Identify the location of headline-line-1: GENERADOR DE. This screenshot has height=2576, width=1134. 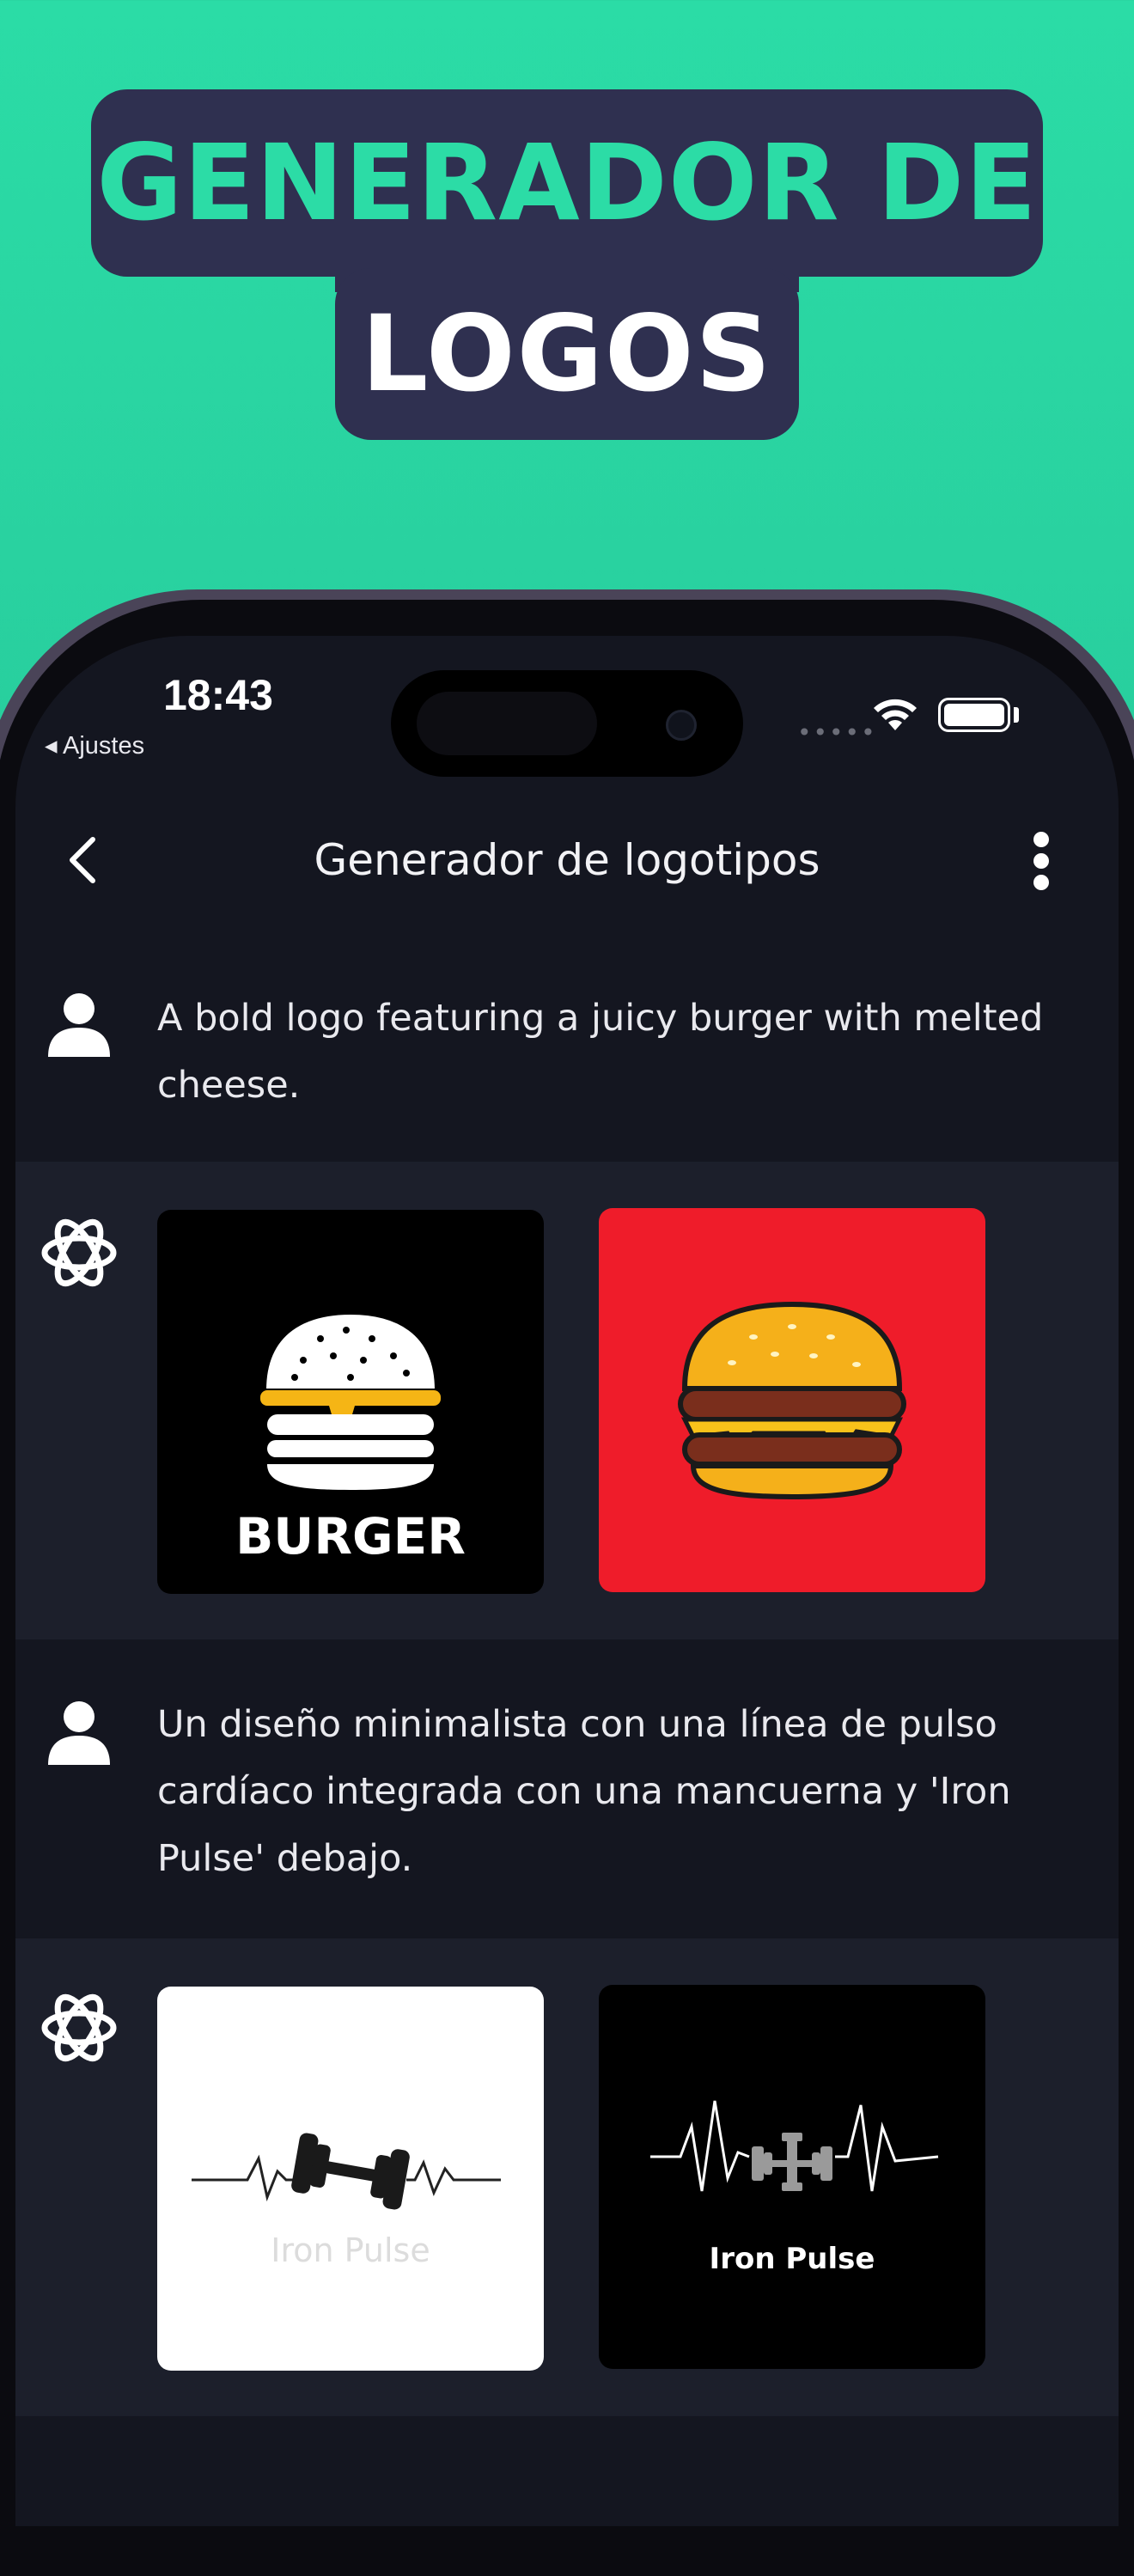
(567, 183).